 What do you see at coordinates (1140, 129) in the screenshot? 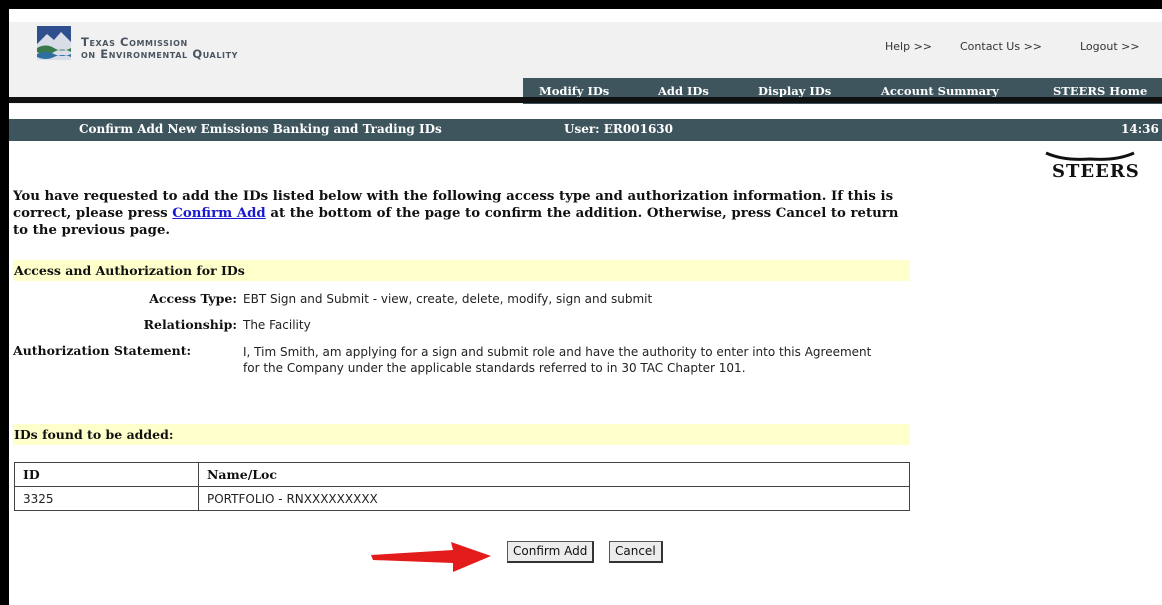
I see `clock-time: 14:36` at bounding box center [1140, 129].